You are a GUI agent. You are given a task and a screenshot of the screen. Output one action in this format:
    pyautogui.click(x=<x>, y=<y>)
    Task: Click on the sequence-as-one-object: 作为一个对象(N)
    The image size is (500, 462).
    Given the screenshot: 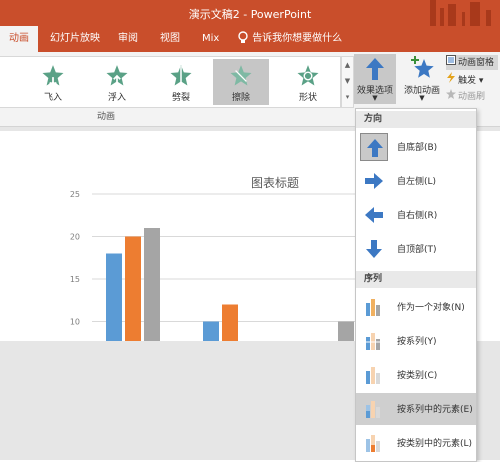 What is the action you would take?
    pyautogui.click(x=416, y=307)
    